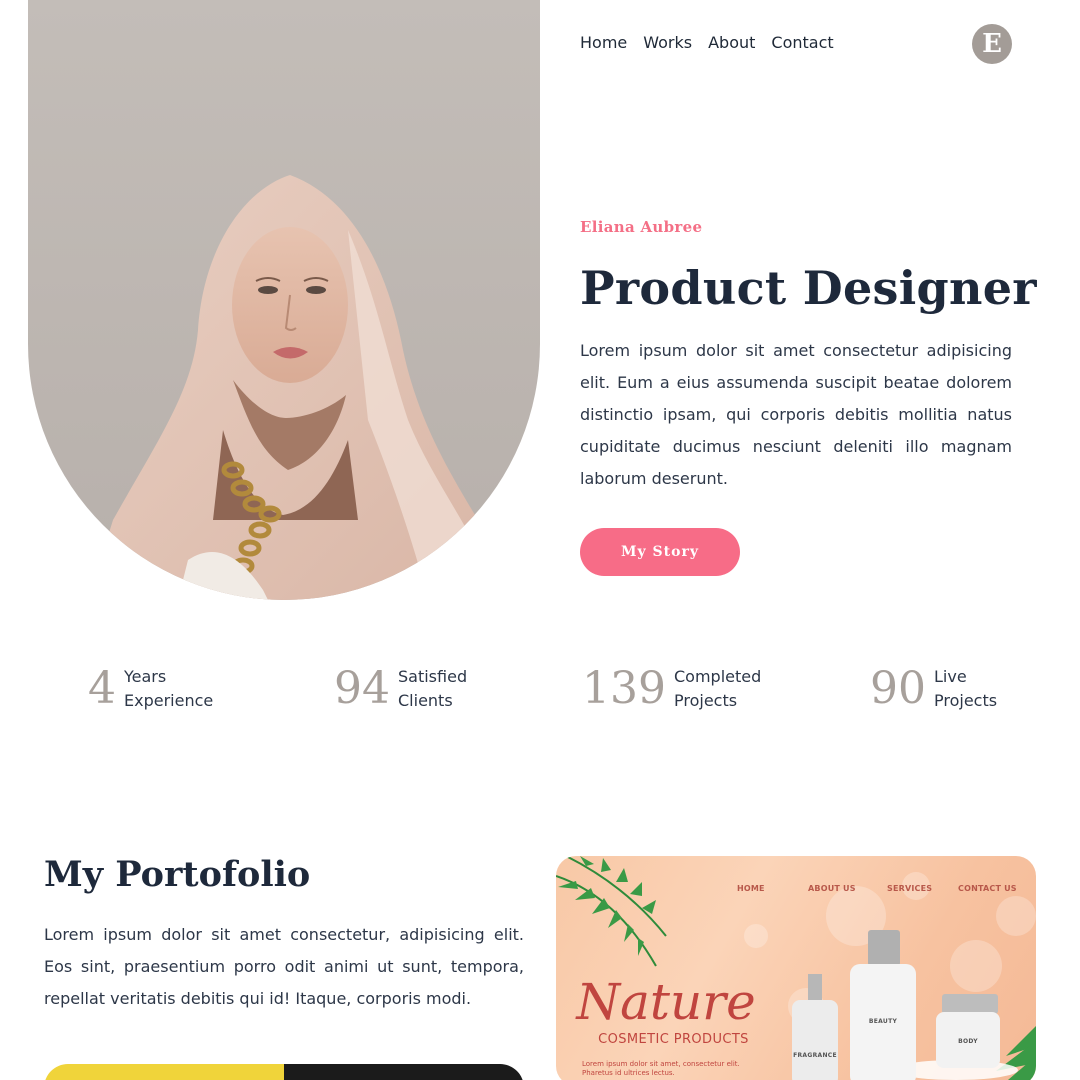 This screenshot has height=1080, width=1080. I want to click on portfolio-tabs, so click(284, 1072).